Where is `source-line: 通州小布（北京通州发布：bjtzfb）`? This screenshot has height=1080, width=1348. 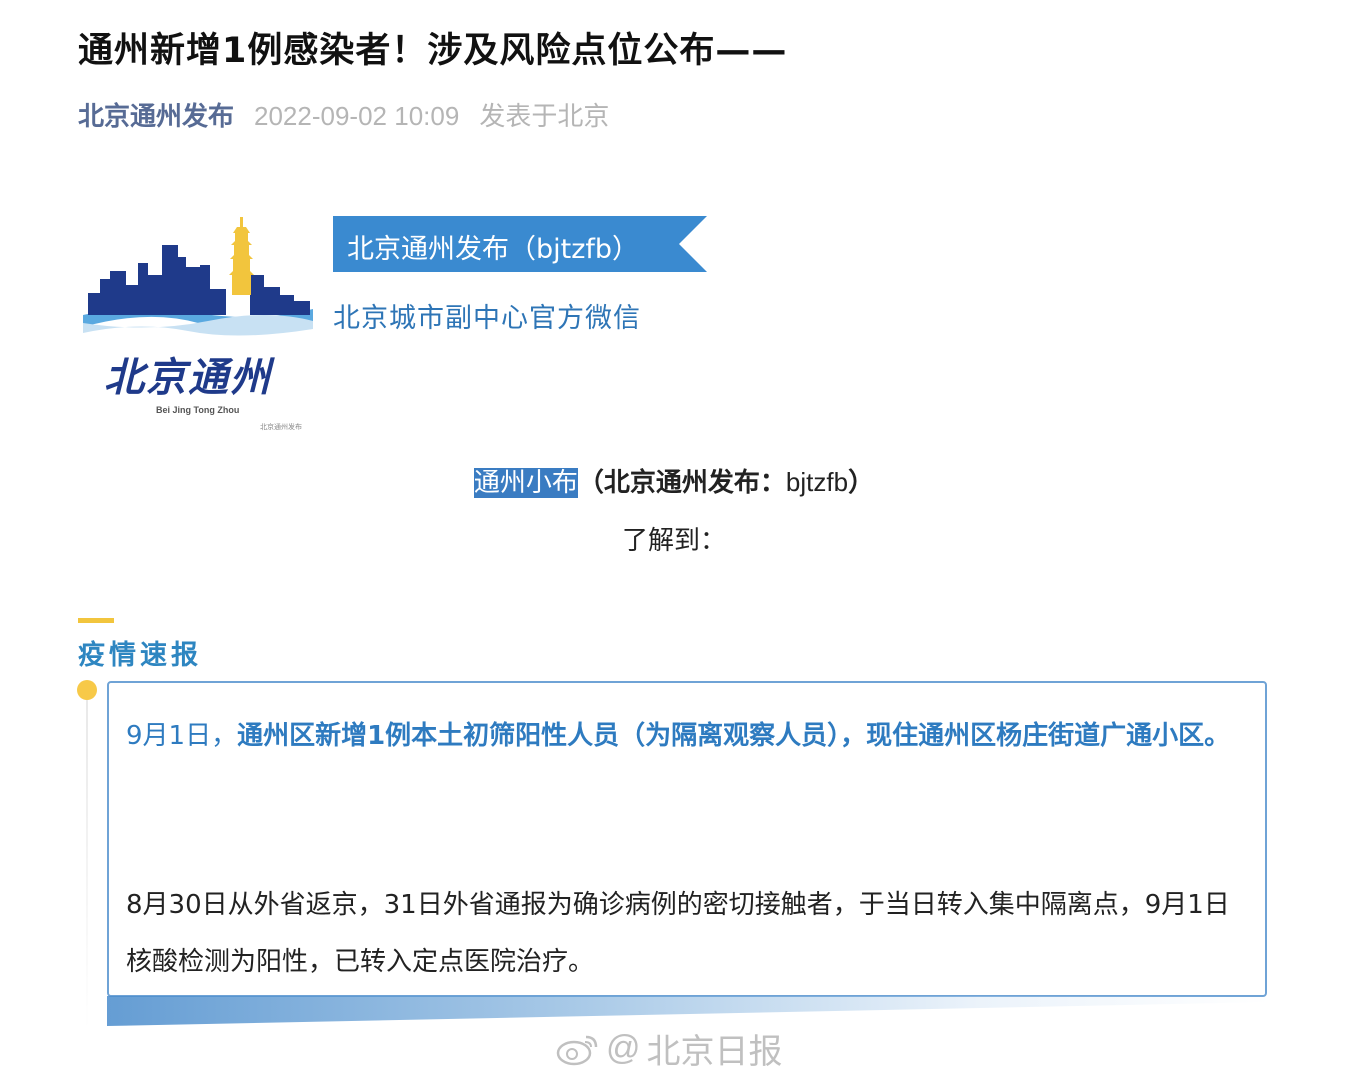
source-line: 通州小布（北京通州发布：bjtzfb） is located at coordinates (674, 480).